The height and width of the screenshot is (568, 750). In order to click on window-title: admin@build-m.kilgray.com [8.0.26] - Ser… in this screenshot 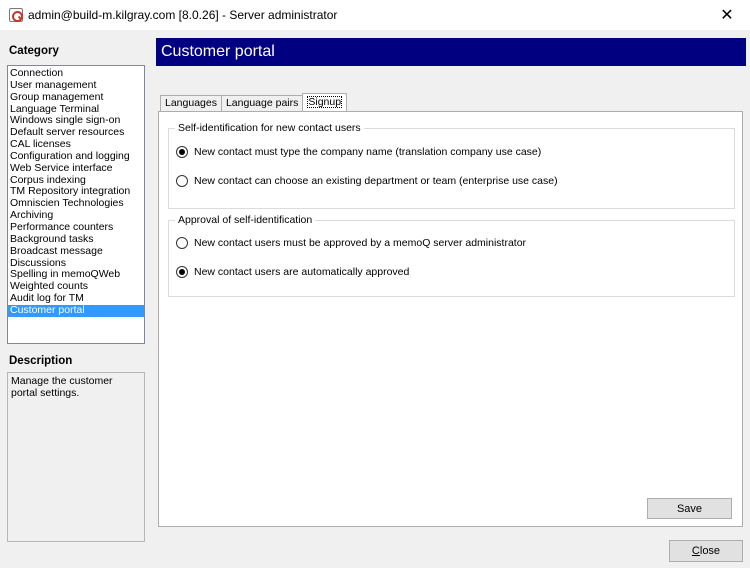, I will do `click(183, 15)`.